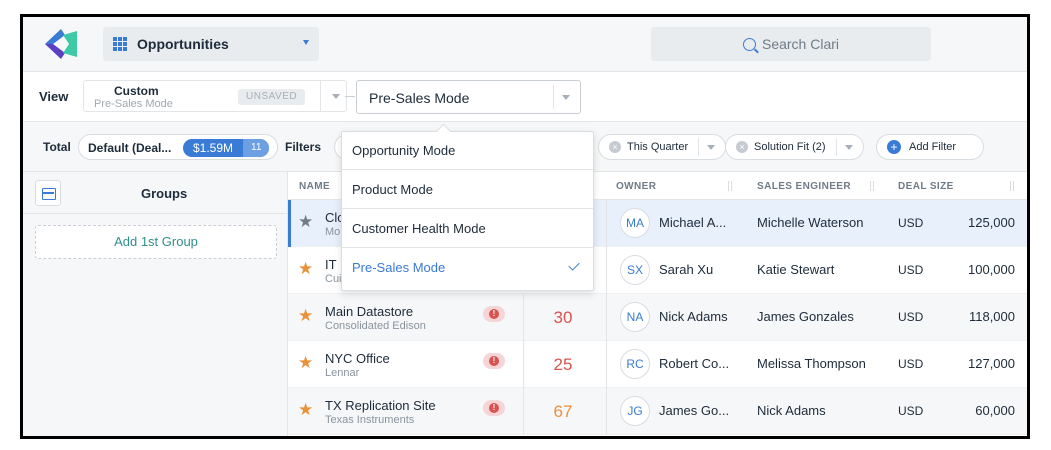  Describe the element at coordinates (370, 420) in the screenshot. I see `account-name: Texas Instruments` at that location.